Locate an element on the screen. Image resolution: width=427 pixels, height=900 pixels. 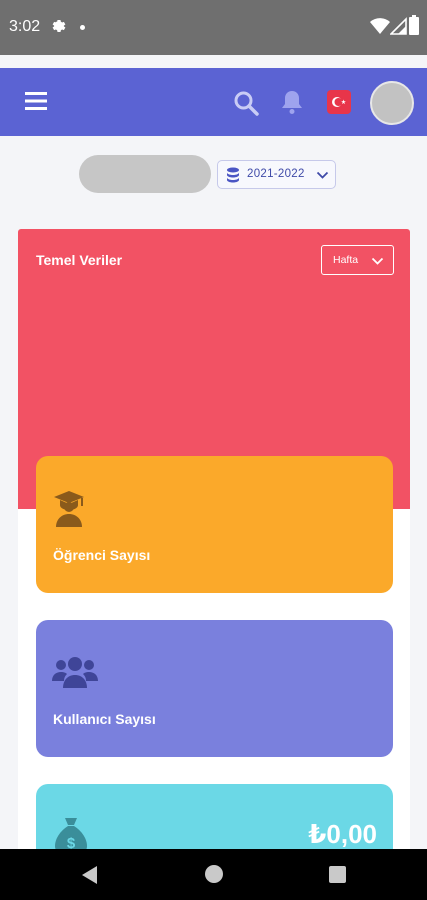
wifi-icon is located at coordinates (380, 26).